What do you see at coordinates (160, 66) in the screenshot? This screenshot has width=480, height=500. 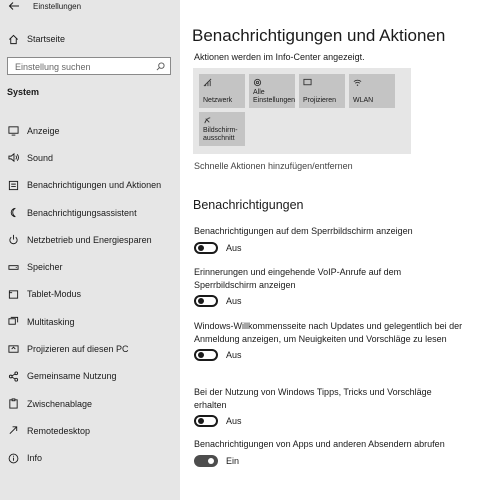 I see `search-icon` at bounding box center [160, 66].